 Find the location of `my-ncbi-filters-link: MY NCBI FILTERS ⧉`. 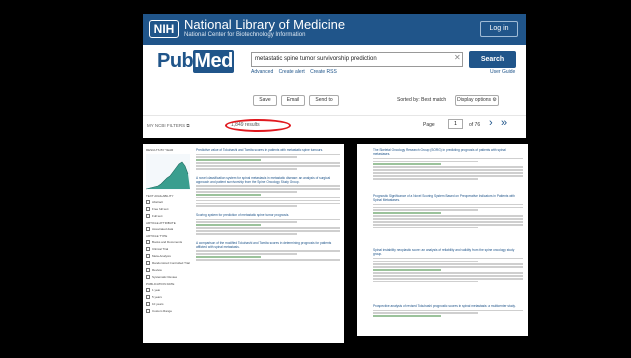

my-ncbi-filters-link: MY NCBI FILTERS ⧉ is located at coordinates (168, 125).